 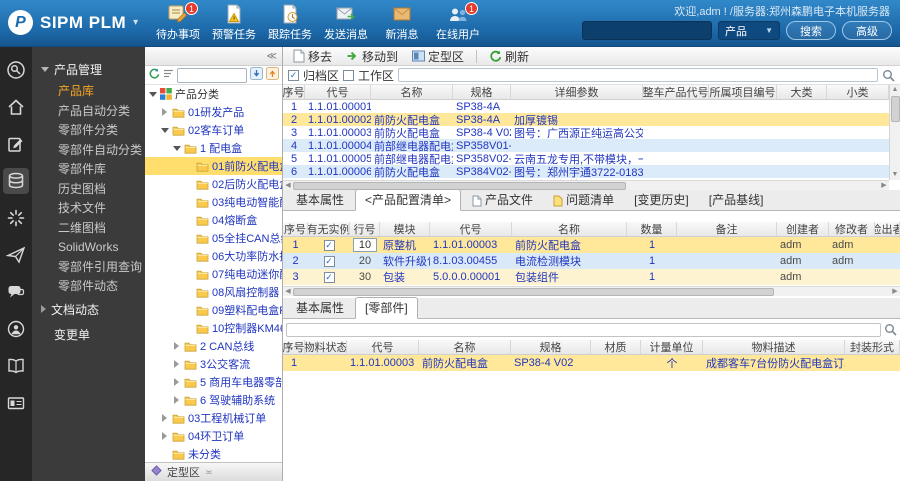 I want to click on tree-node: 1 配电盒, so click(x=213, y=148).